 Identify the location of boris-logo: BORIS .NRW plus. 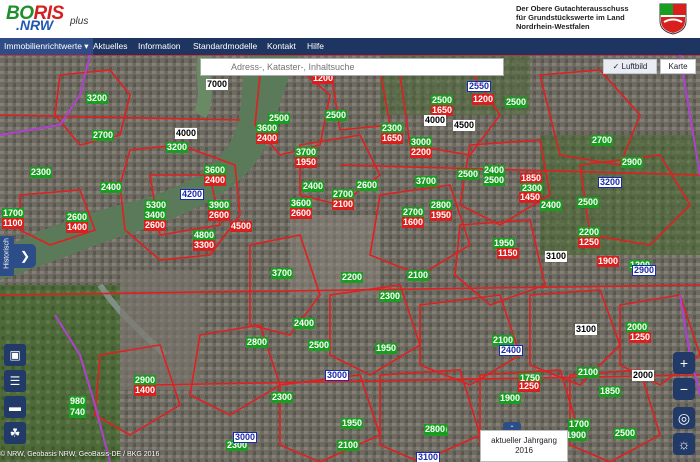
(66, 19).